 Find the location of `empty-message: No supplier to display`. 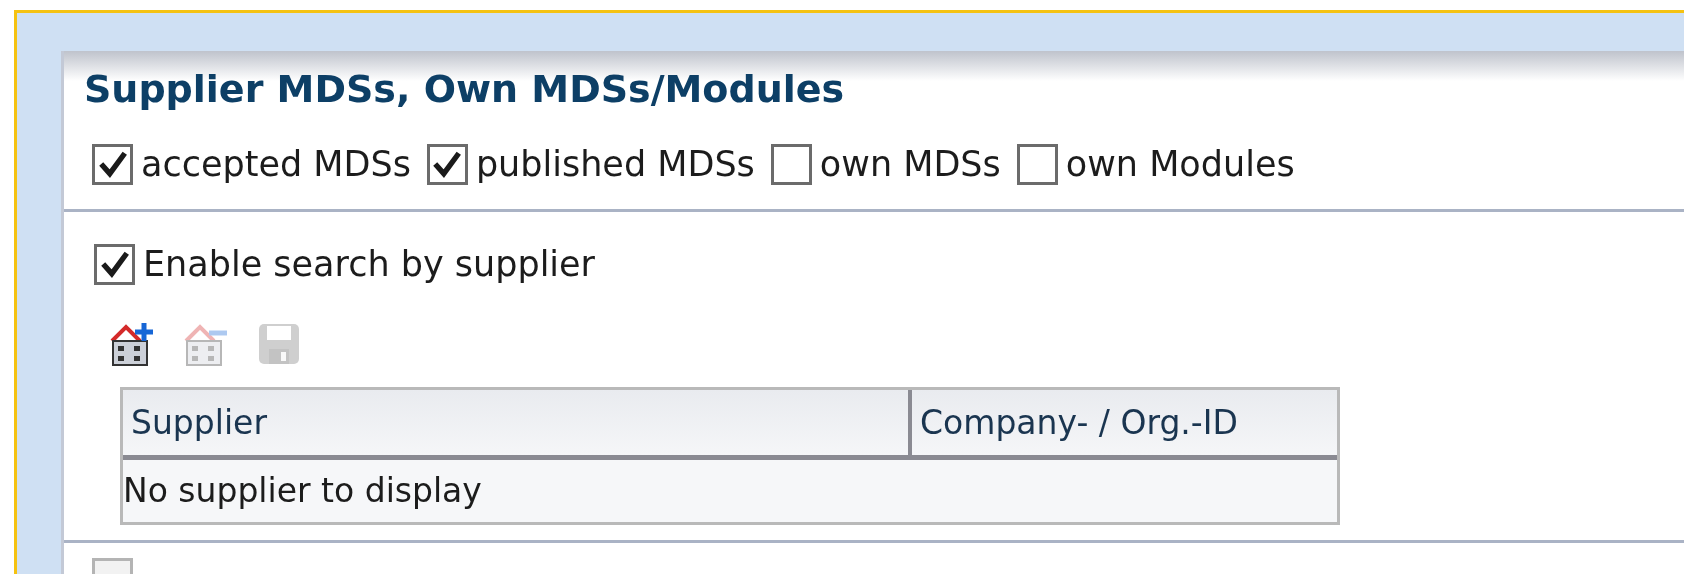

empty-message: No supplier to display is located at coordinates (302, 491).